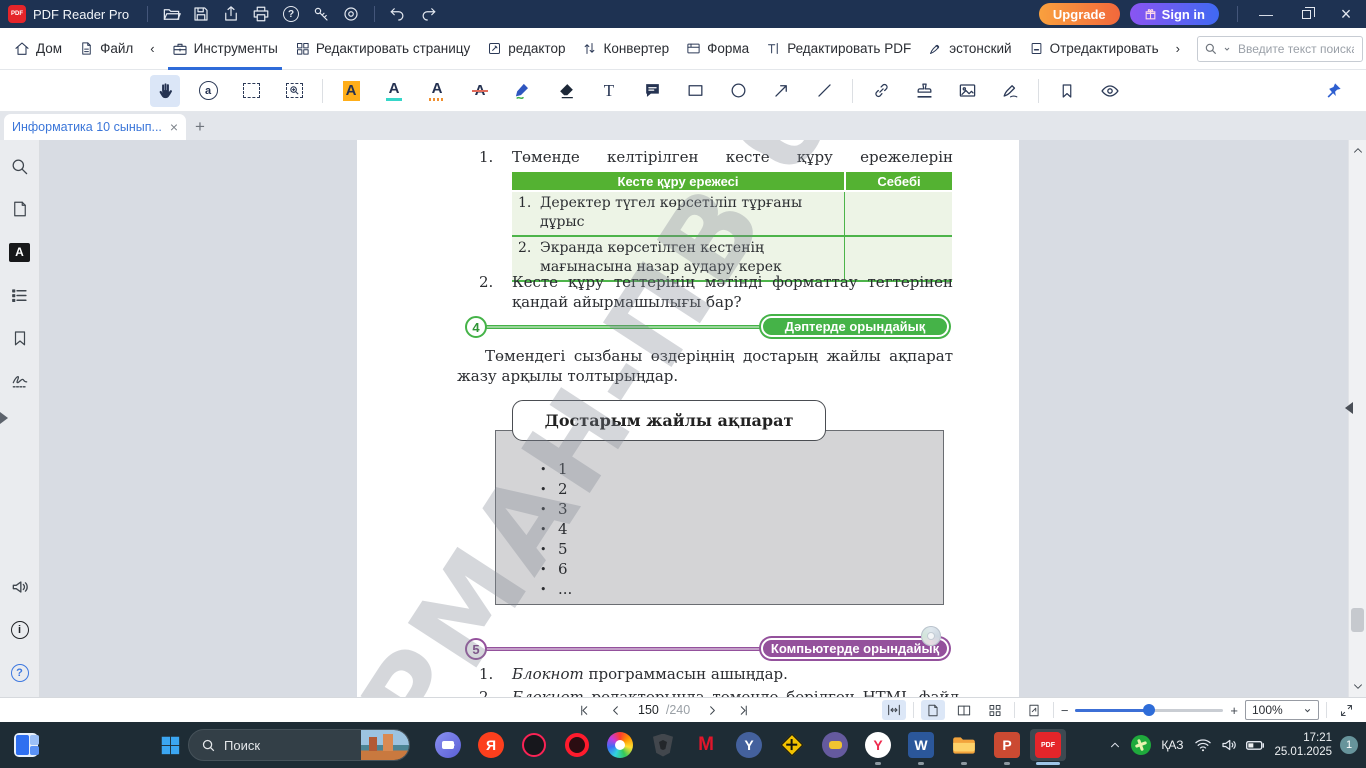  Describe the element at coordinates (398, 14) in the screenshot. I see `undo-button` at that location.